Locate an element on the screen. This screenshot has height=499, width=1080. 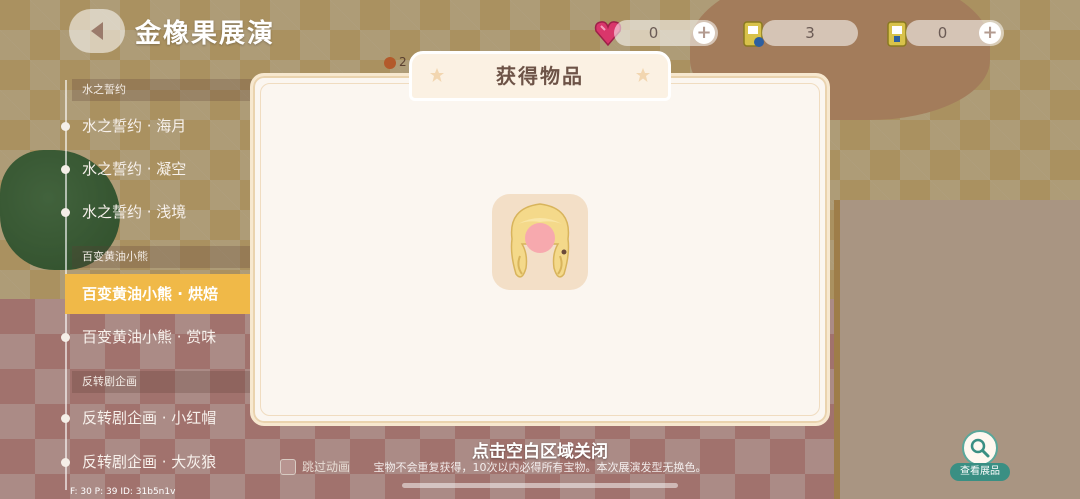
list-item-label: 百变黄油小熊 · 赏味 is located at coordinates (149, 337).